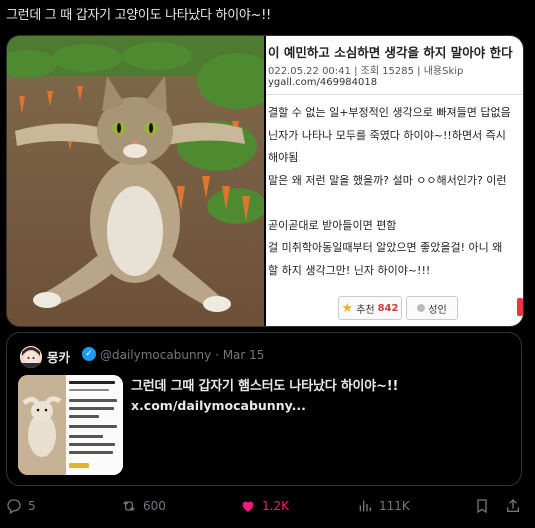 The image size is (535, 528). Describe the element at coordinates (387, 135) in the screenshot. I see `post-line: 닌자가 나타나 모두를 죽였다 하이야~!!하면서 즉시` at that location.